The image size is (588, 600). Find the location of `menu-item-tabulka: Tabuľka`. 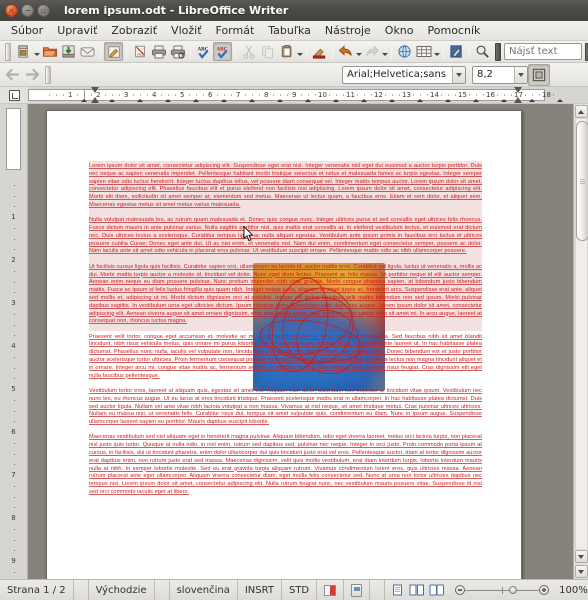

menu-item-tabulka: Tabuľka is located at coordinates (289, 30).